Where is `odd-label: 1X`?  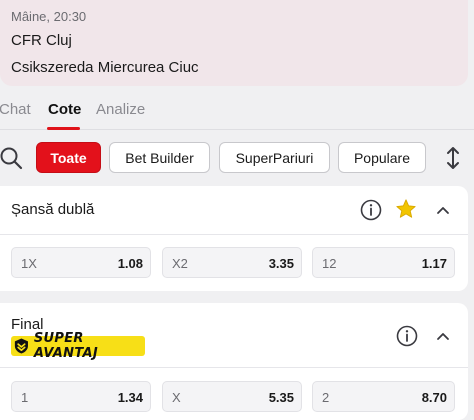 odd-label: 1X is located at coordinates (29, 263).